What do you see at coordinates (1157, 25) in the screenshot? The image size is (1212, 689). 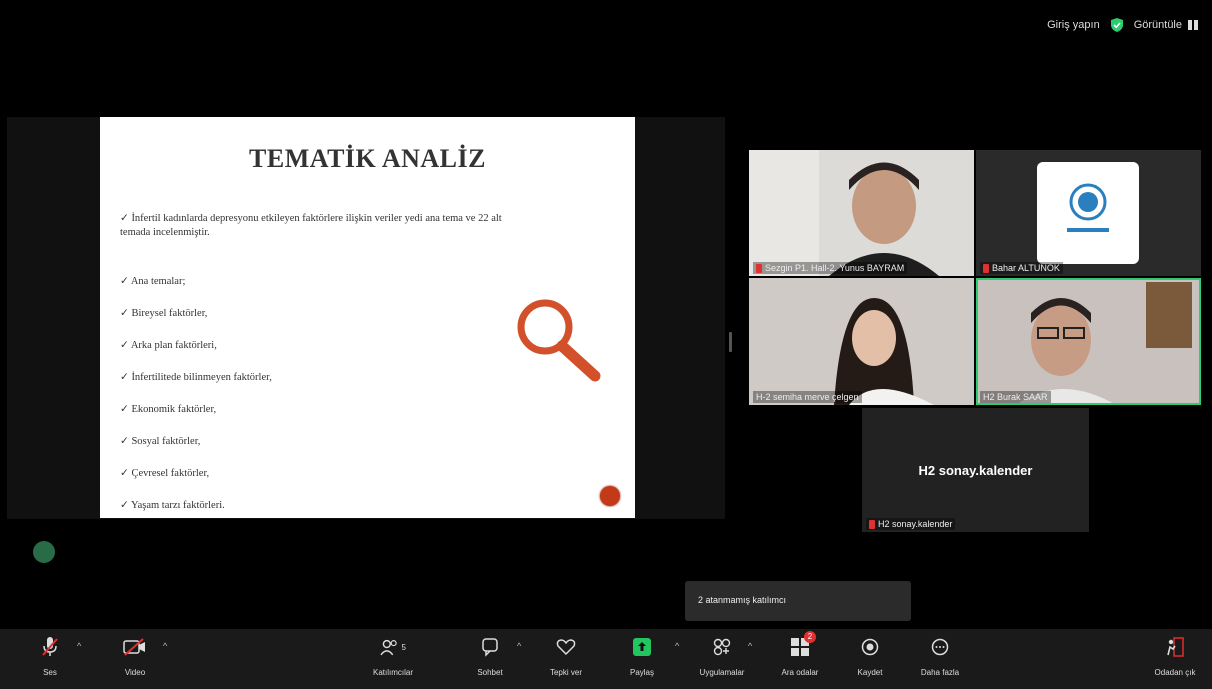 I see `view-label: Görüntüle` at bounding box center [1157, 25].